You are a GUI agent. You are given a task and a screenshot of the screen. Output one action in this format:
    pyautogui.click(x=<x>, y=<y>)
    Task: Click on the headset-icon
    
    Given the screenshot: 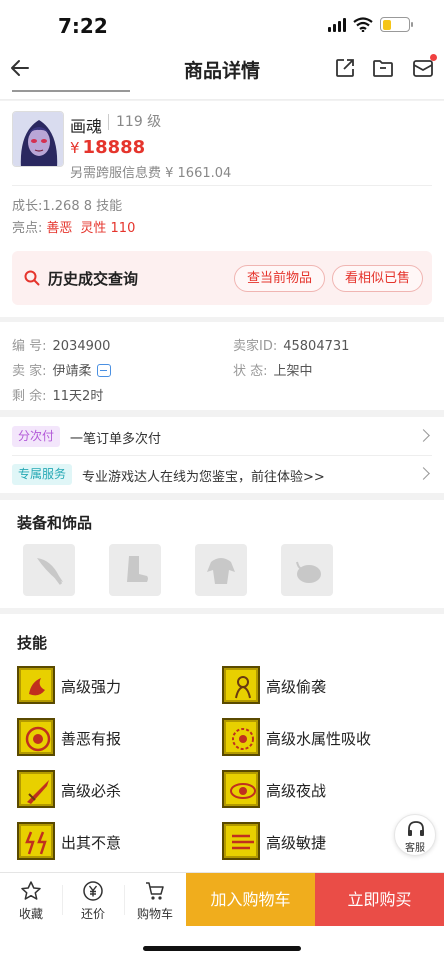 What is the action you would take?
    pyautogui.click(x=416, y=828)
    